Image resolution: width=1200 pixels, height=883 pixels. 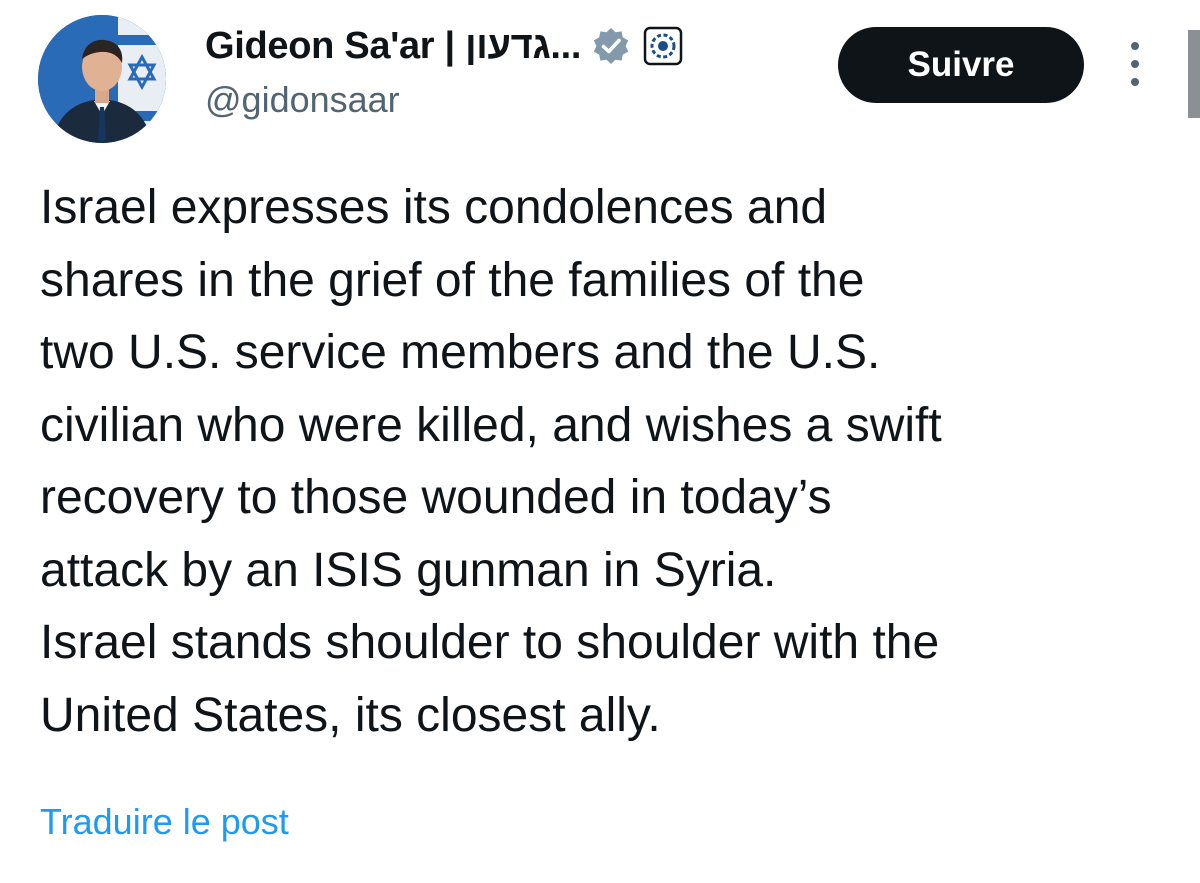 What do you see at coordinates (515, 100) in the screenshot?
I see `author-handle: @gidonsaar` at bounding box center [515, 100].